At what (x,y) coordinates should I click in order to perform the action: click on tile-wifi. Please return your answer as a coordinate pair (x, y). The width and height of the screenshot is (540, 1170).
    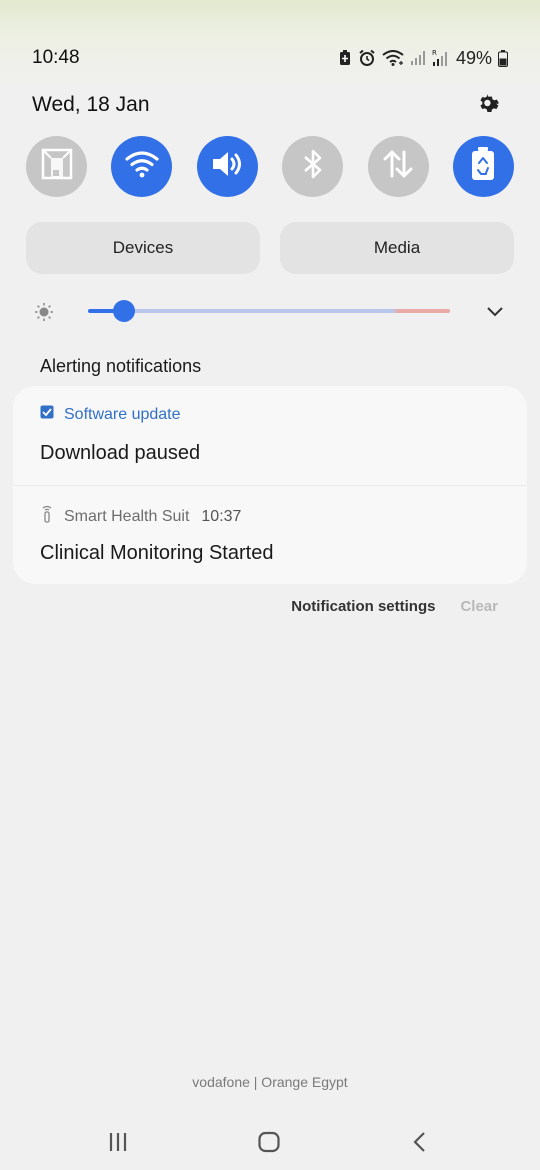
    Looking at the image, I should click on (142, 166).